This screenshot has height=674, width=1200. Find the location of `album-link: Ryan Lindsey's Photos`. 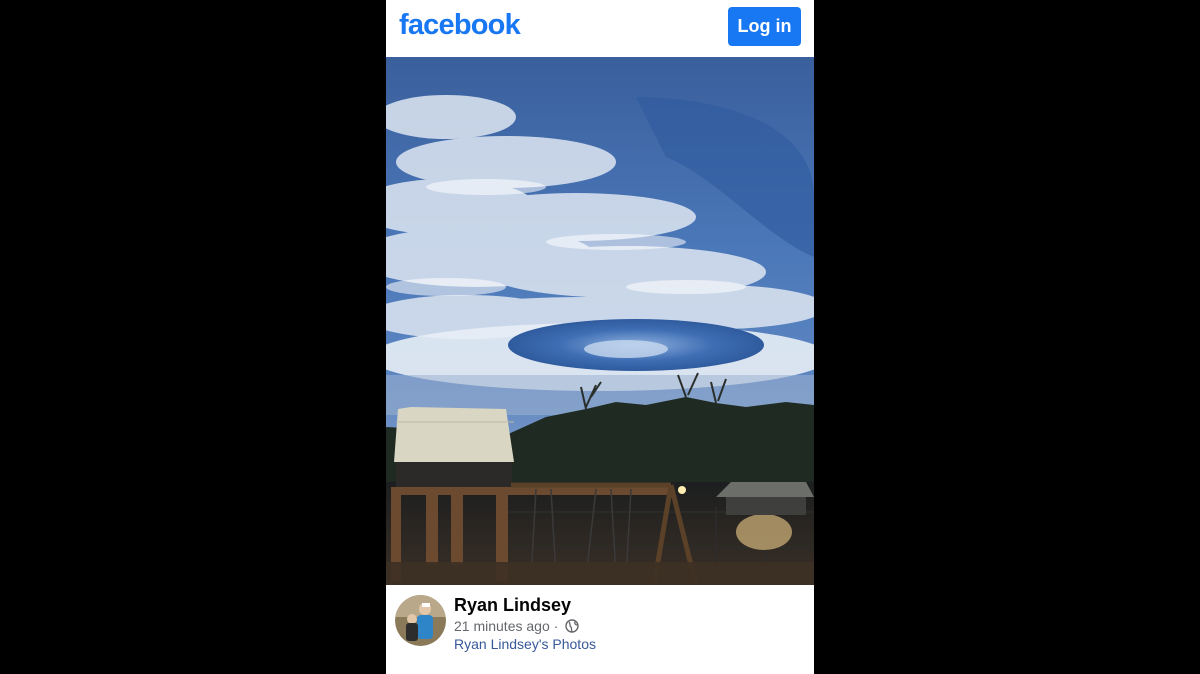

album-link: Ryan Lindsey's Photos is located at coordinates (525, 644).